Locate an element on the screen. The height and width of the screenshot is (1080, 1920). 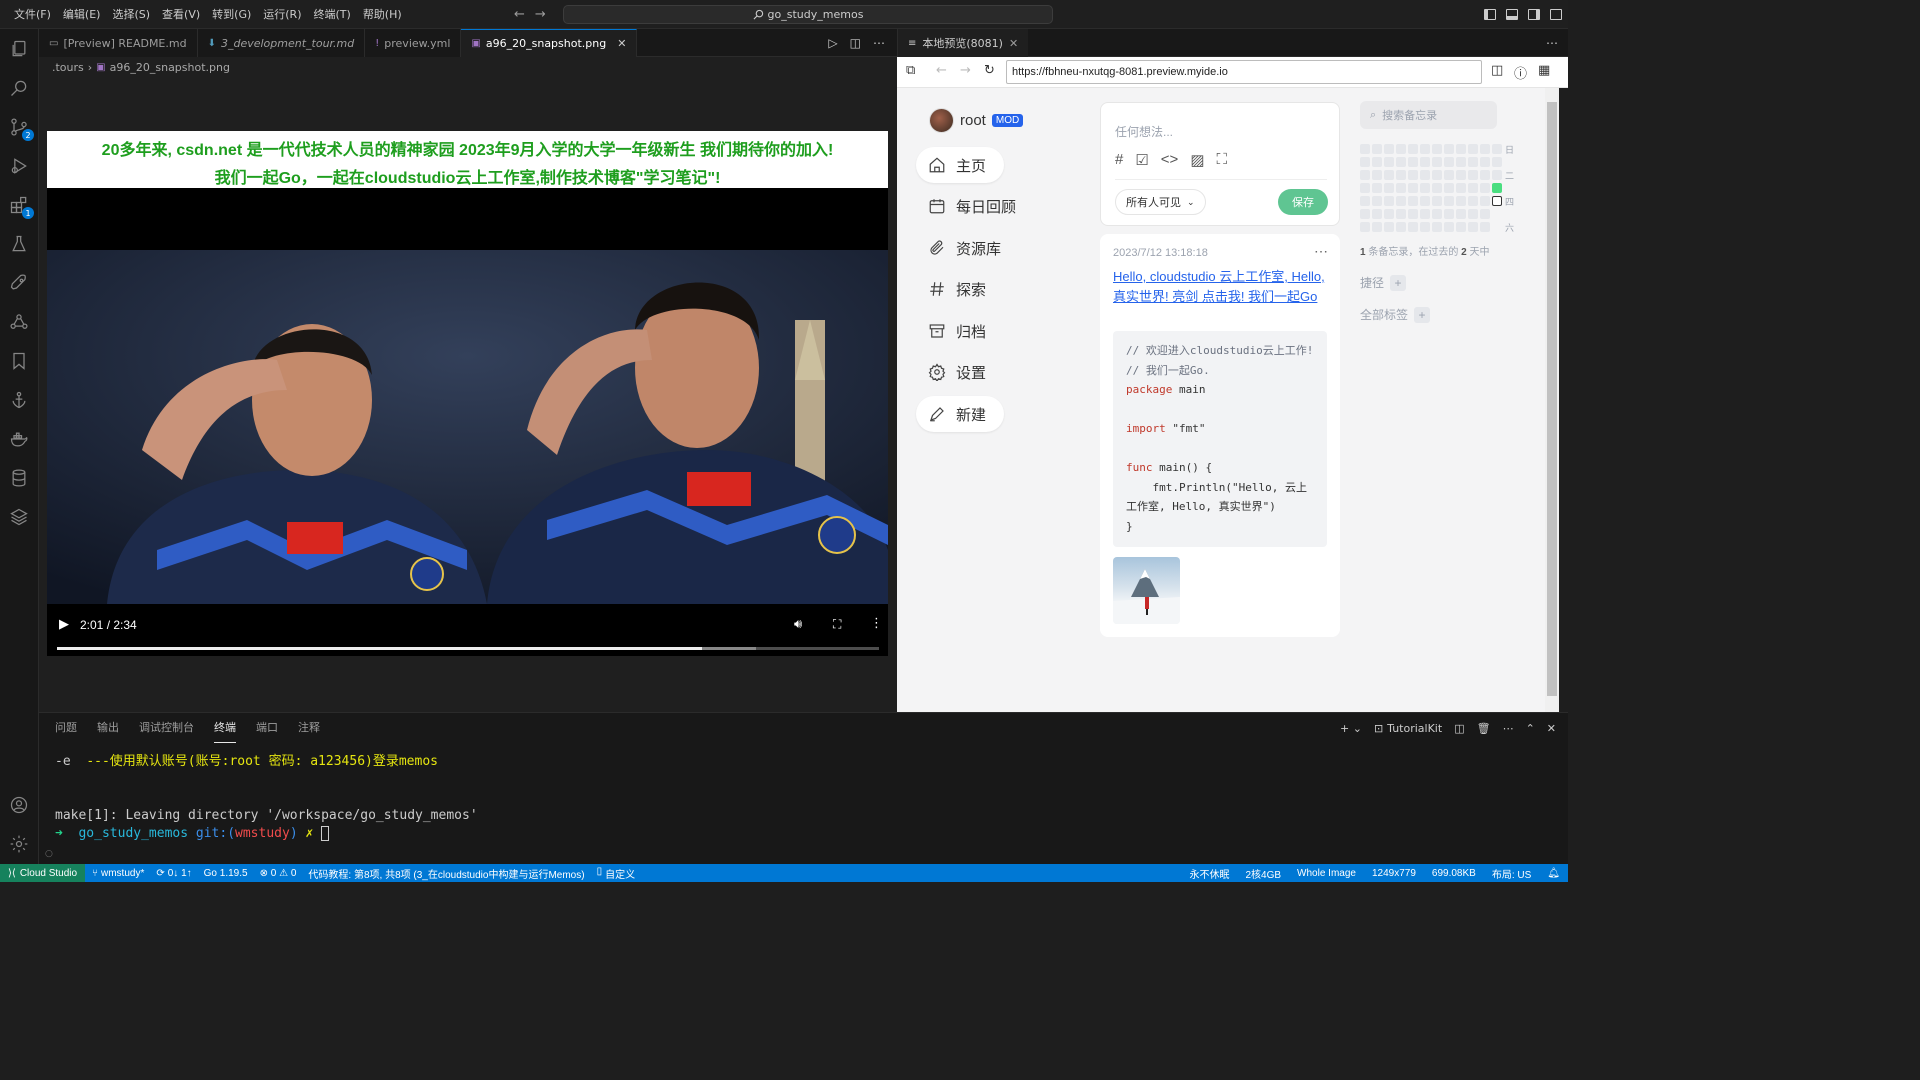
breadcrumb-folder: .tours is located at coordinates (68, 67).